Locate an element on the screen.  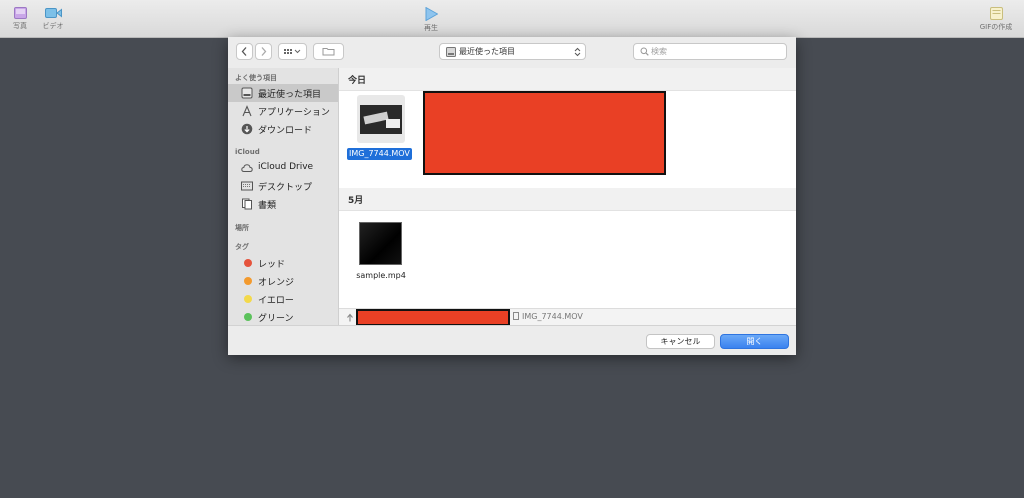
location-popup: 最近使った項目 is located at coordinates (512, 51).